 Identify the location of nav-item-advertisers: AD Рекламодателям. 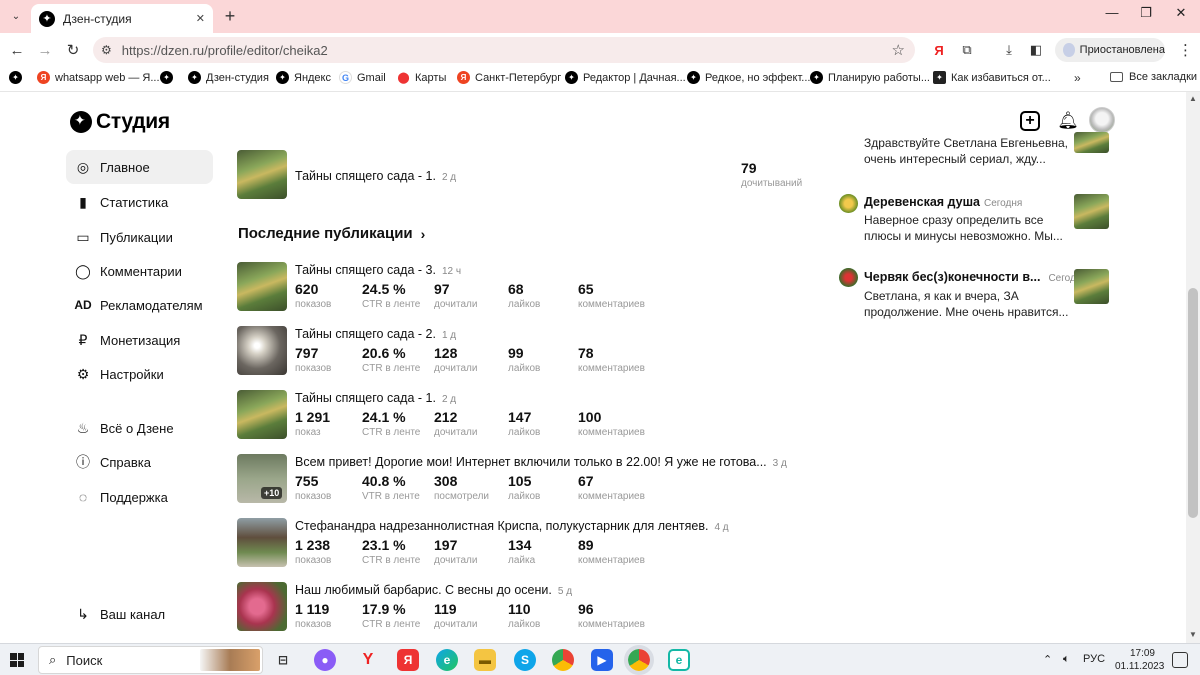
(139, 305).